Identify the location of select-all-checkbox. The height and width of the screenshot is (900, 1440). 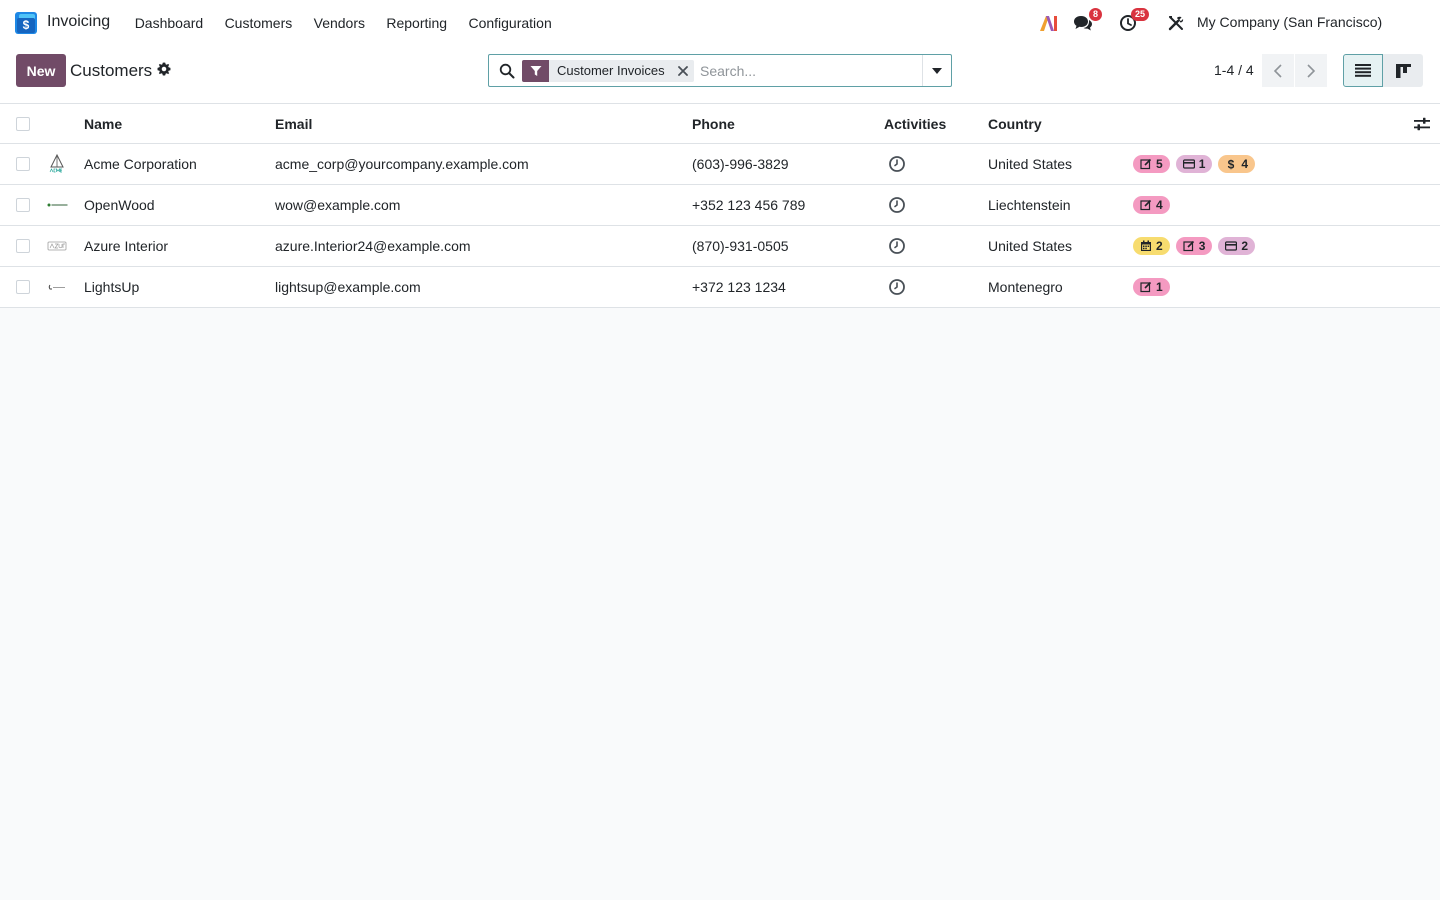
(23, 123).